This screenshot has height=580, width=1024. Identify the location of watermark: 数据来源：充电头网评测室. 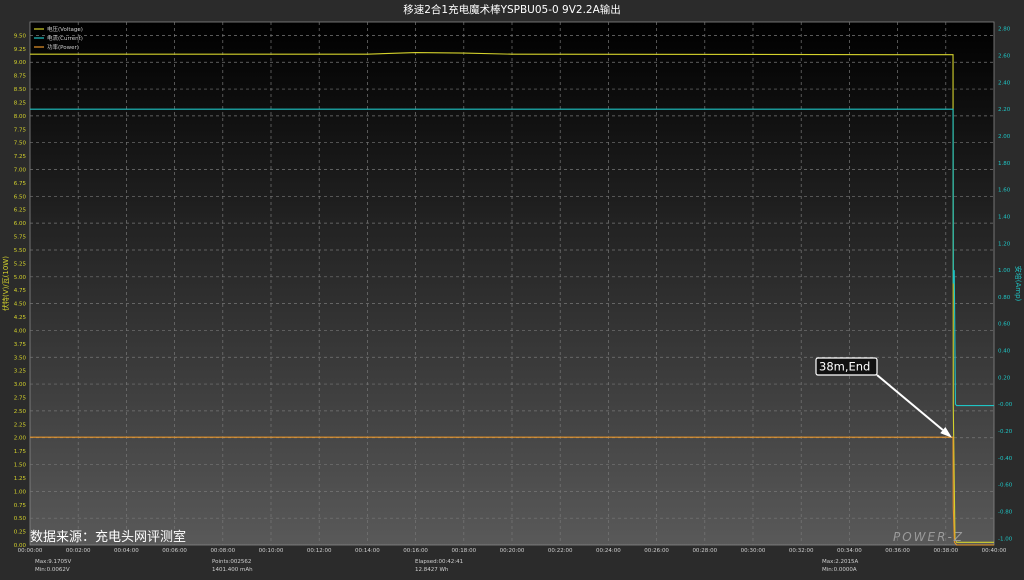
(108, 537).